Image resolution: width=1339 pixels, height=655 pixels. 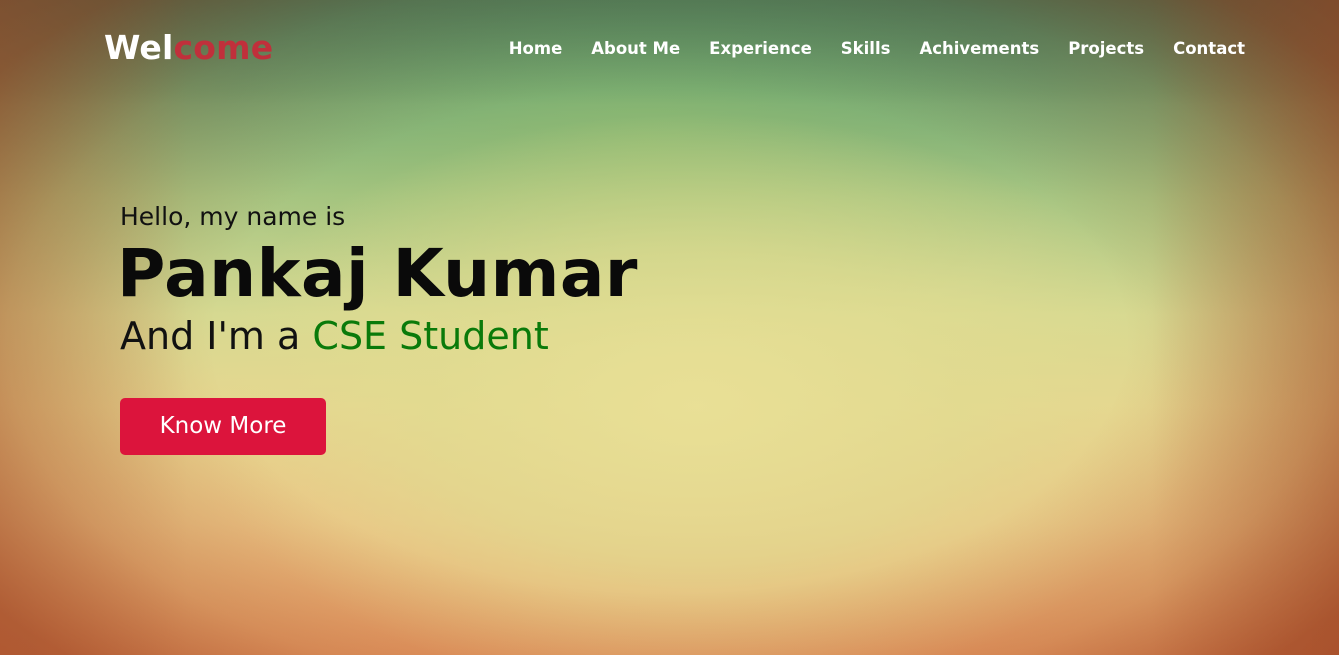 What do you see at coordinates (223, 47) in the screenshot?
I see `logo-text-accent: come` at bounding box center [223, 47].